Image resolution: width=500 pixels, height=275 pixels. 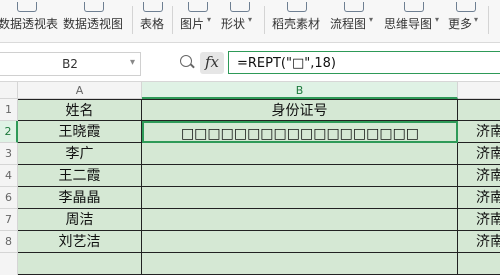 I want to click on table-label: 表格, so click(x=152, y=24).